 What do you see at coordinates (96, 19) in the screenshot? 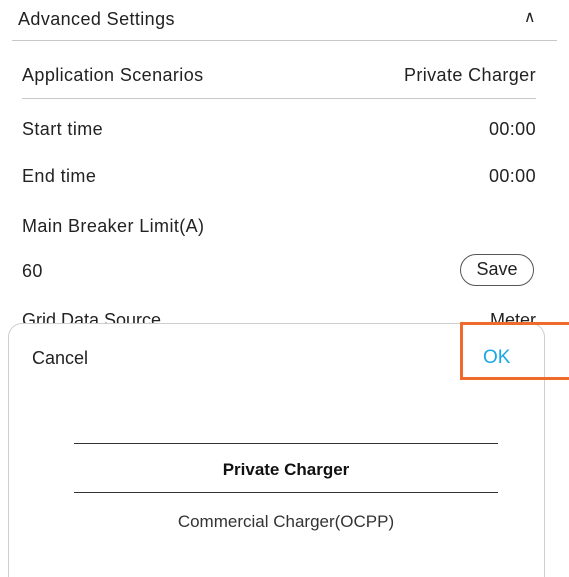
I see `advanced-settings-title: Advanced Settings` at bounding box center [96, 19].